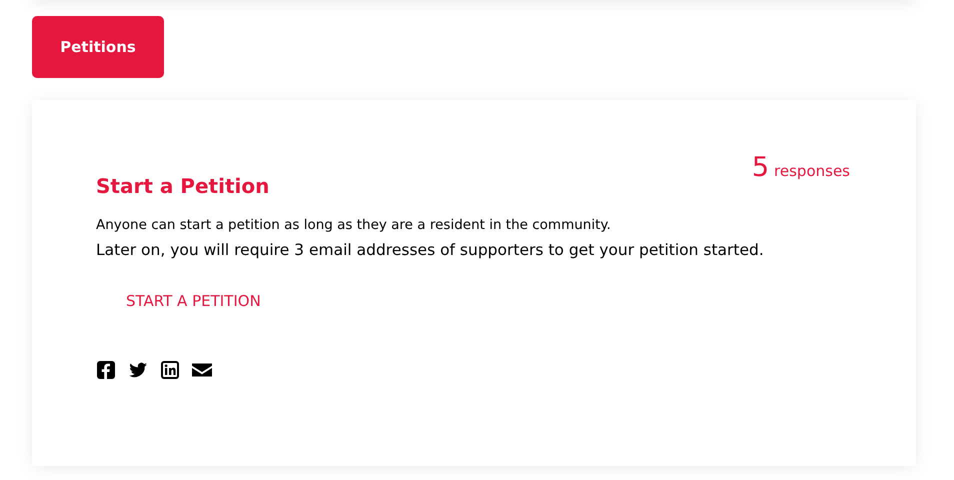 This screenshot has height=480, width=954. What do you see at coordinates (138, 370) in the screenshot?
I see `bird-icon` at bounding box center [138, 370].